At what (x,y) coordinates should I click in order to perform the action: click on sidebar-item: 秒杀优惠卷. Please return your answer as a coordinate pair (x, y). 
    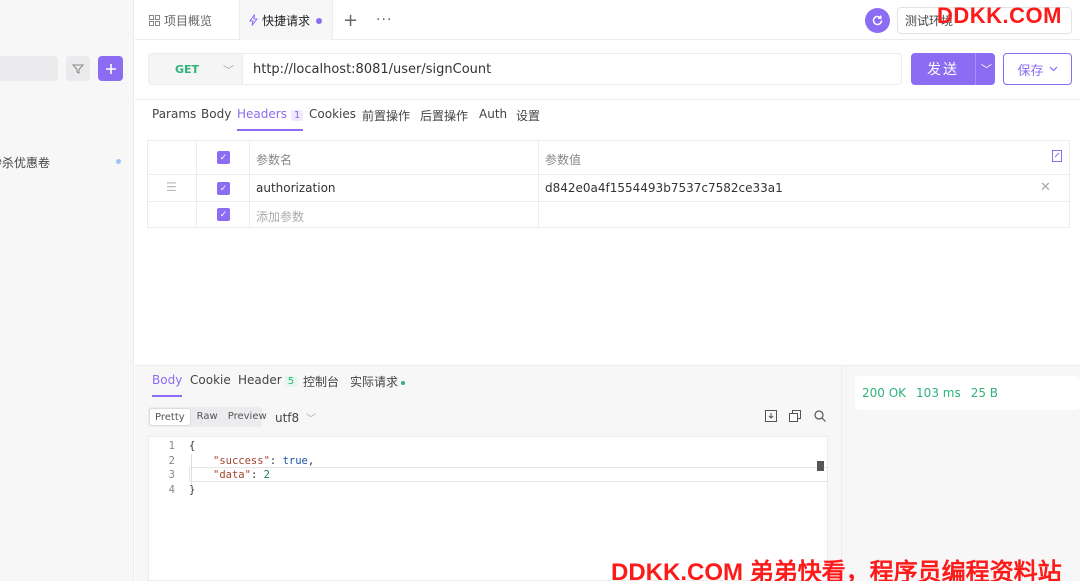
    Looking at the image, I should click on (67, 162).